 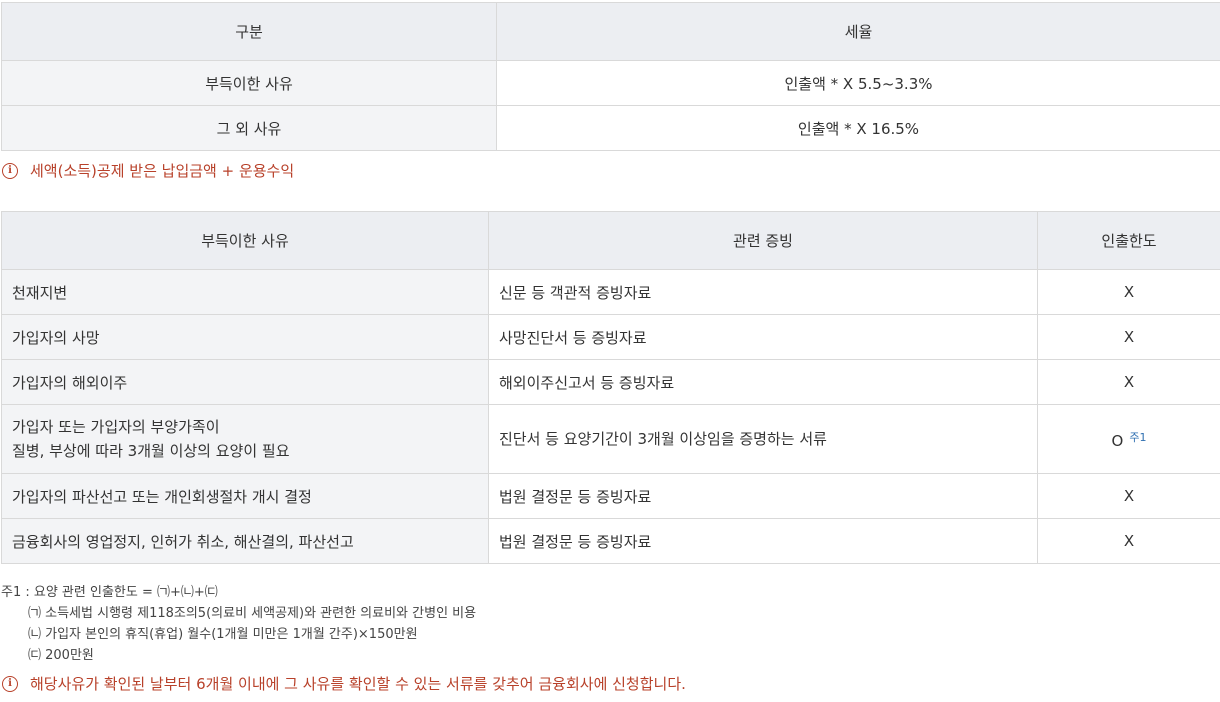 I want to click on footnote-item: ㈂ 200만원, so click(x=61, y=655).